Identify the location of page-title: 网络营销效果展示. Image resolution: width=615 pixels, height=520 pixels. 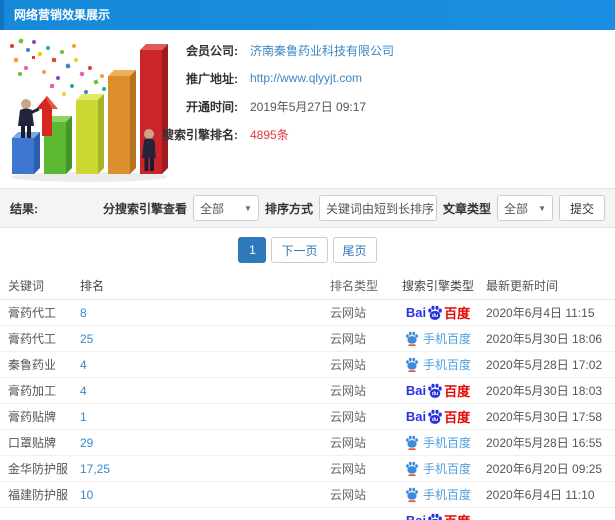
(62, 15).